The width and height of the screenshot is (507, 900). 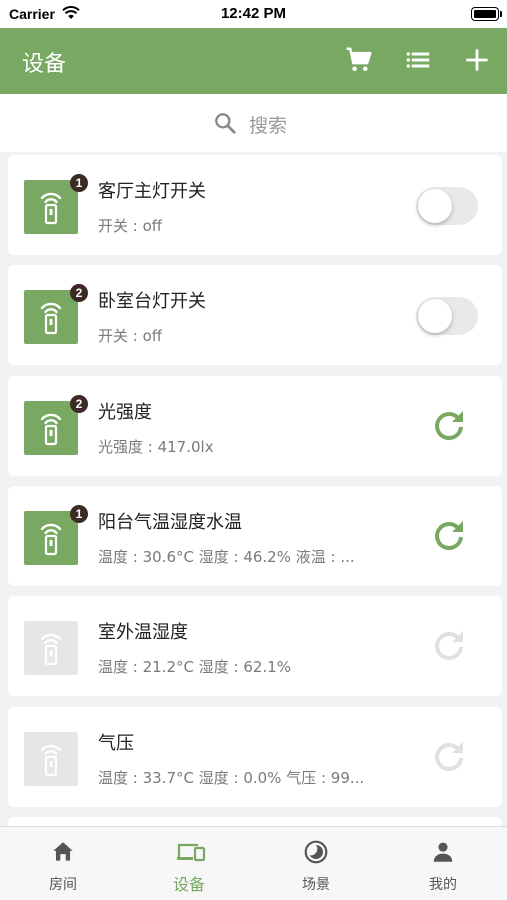 What do you see at coordinates (255, 426) in the screenshot?
I see `device-card: 2 光强度 光强度 : 417.0lx` at bounding box center [255, 426].